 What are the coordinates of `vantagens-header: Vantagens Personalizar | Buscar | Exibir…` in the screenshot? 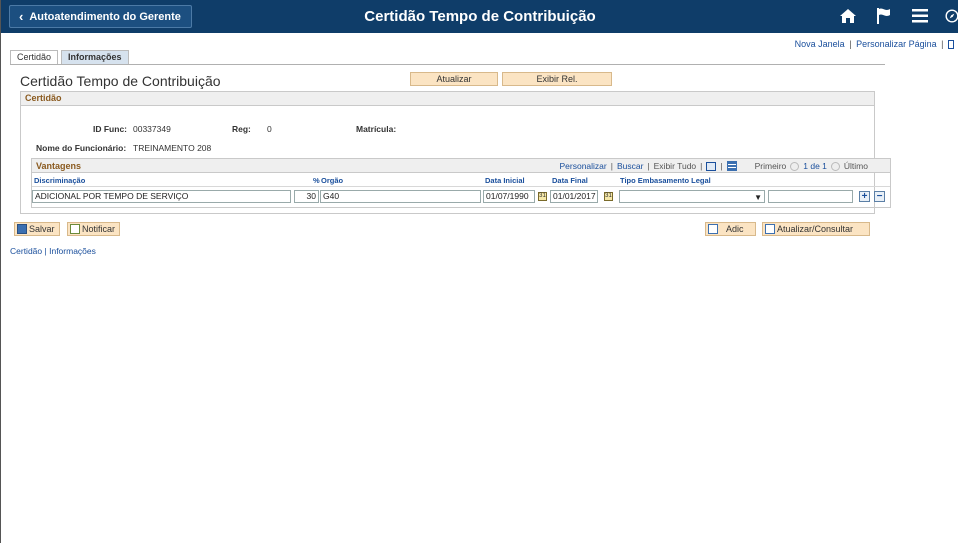 It's located at (461, 166).